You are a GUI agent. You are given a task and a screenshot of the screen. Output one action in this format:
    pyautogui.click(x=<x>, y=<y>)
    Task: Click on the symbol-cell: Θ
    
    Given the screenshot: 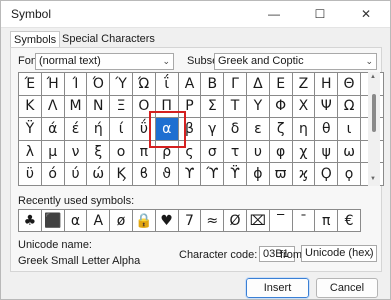 What is the action you would take?
    pyautogui.click(x=349, y=84)
    